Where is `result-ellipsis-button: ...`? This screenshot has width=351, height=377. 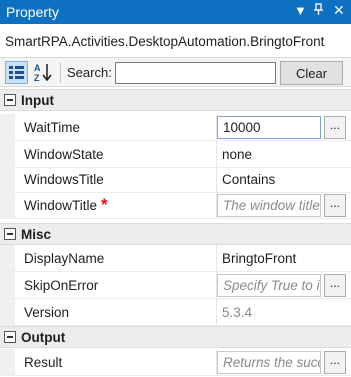 result-ellipsis-button: ... is located at coordinates (335, 362).